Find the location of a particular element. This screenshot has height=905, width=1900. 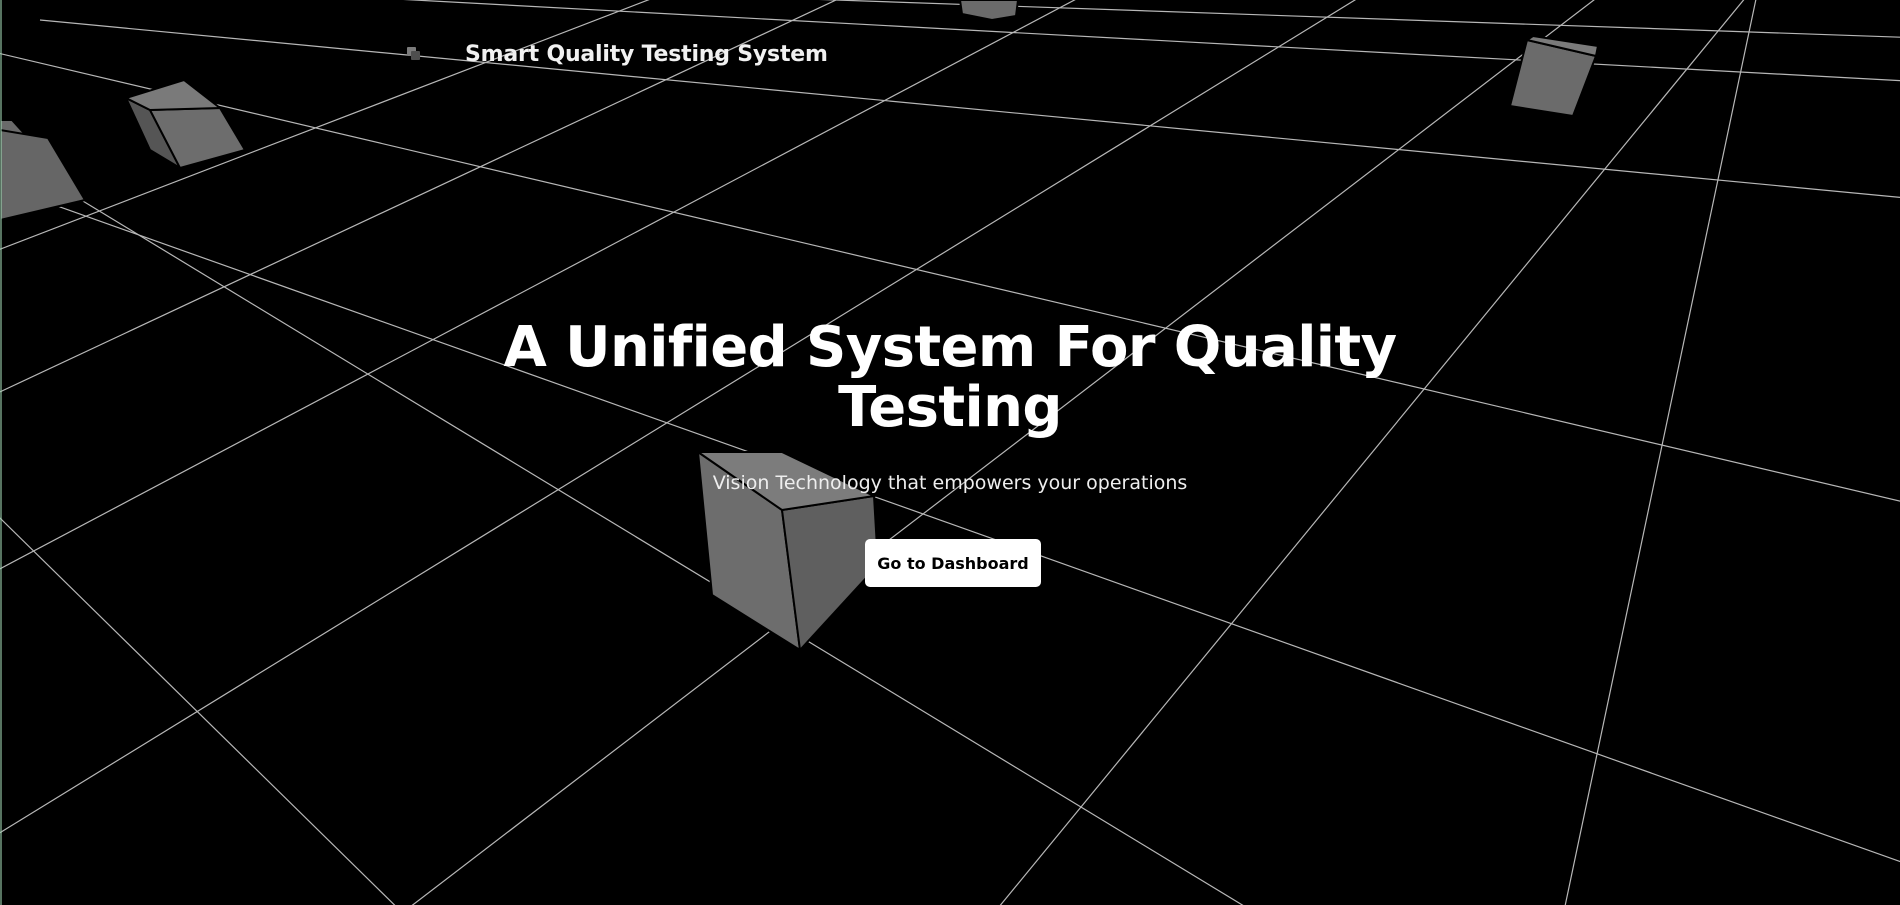

brand-title: Smart Quality Testing System is located at coordinates (646, 54).